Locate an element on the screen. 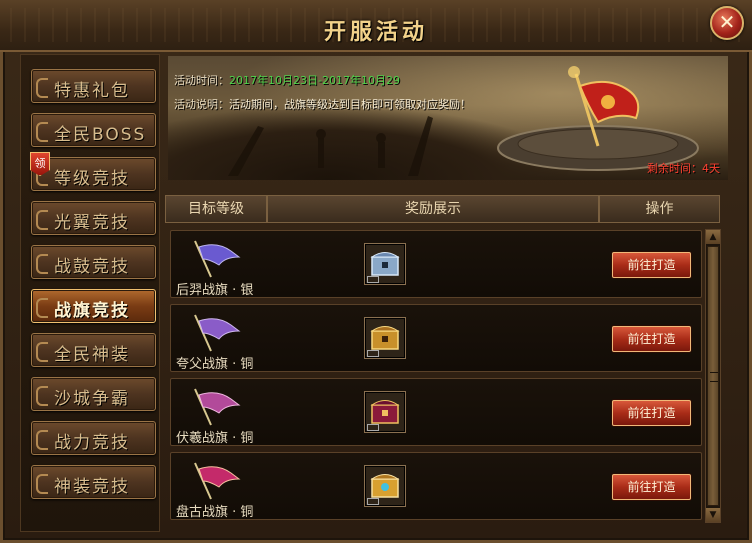 Image resolution: width=752 pixels, height=543 pixels. table-row: 盘古战旗 · 铜 前往打造 is located at coordinates (436, 486).